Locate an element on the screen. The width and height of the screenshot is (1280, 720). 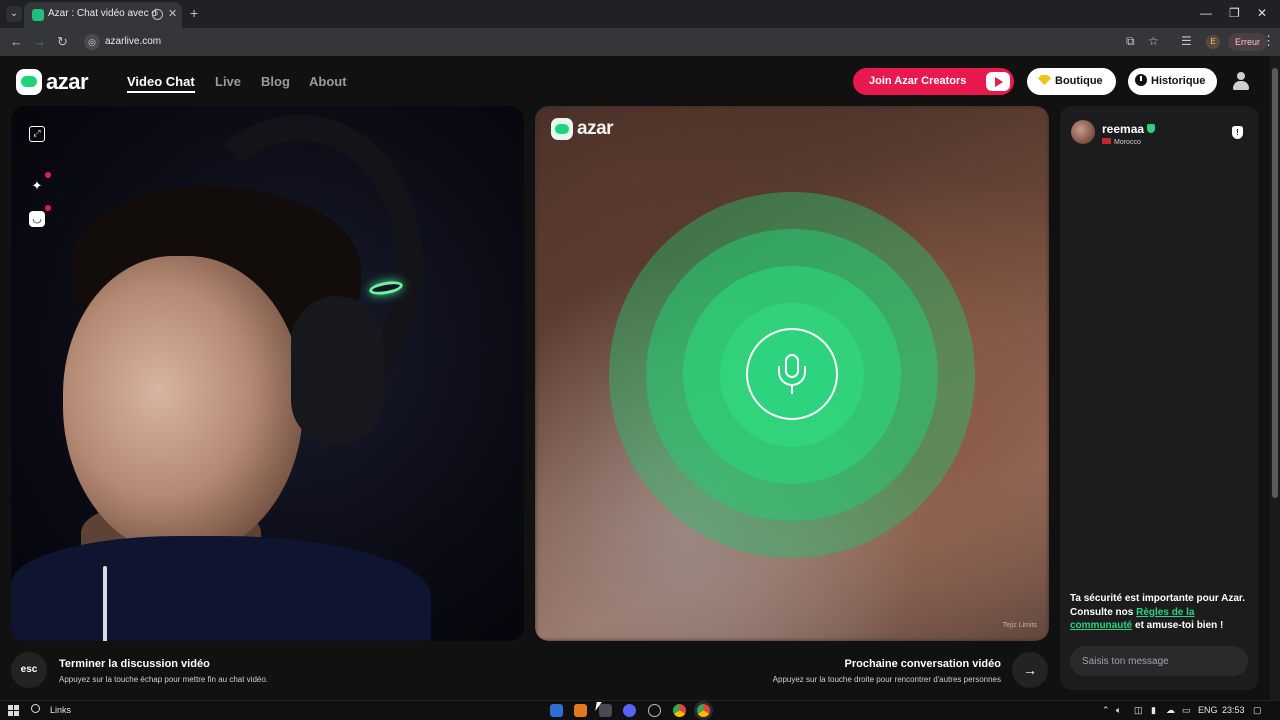
mic-tray-icon: ▮ is located at coordinates (1153, 710).